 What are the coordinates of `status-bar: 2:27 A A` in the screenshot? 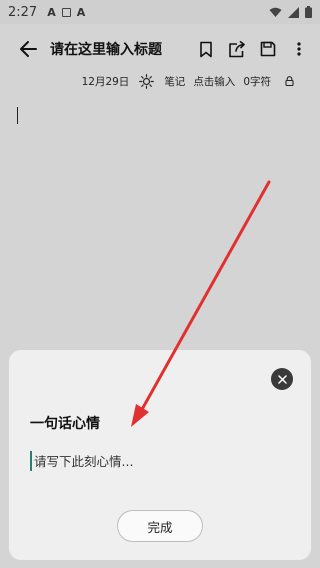 It's located at (160, 12).